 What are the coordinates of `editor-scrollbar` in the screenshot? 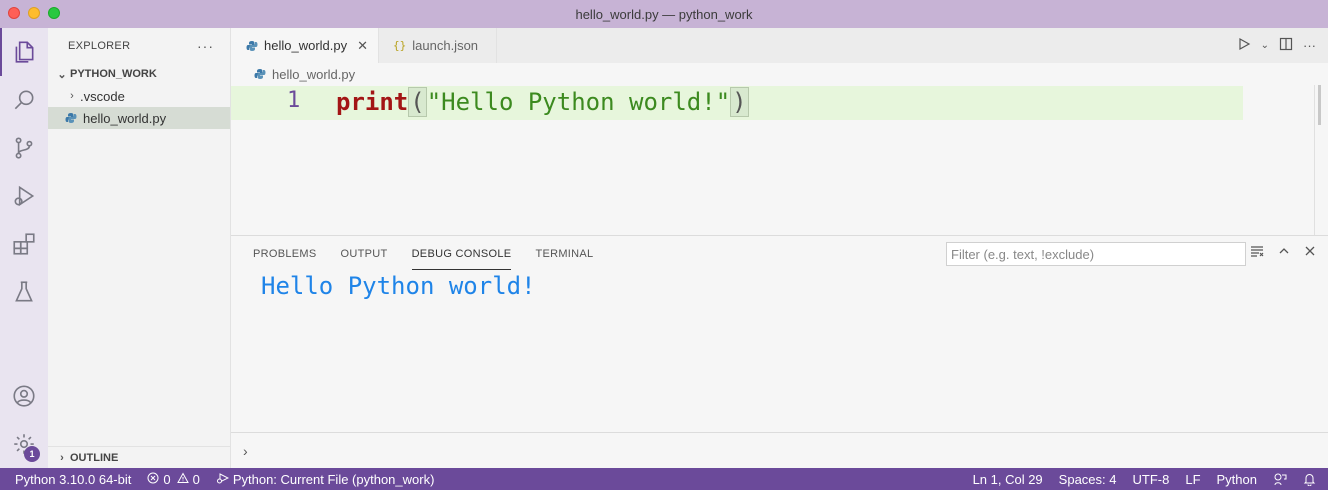 It's located at (1321, 160).